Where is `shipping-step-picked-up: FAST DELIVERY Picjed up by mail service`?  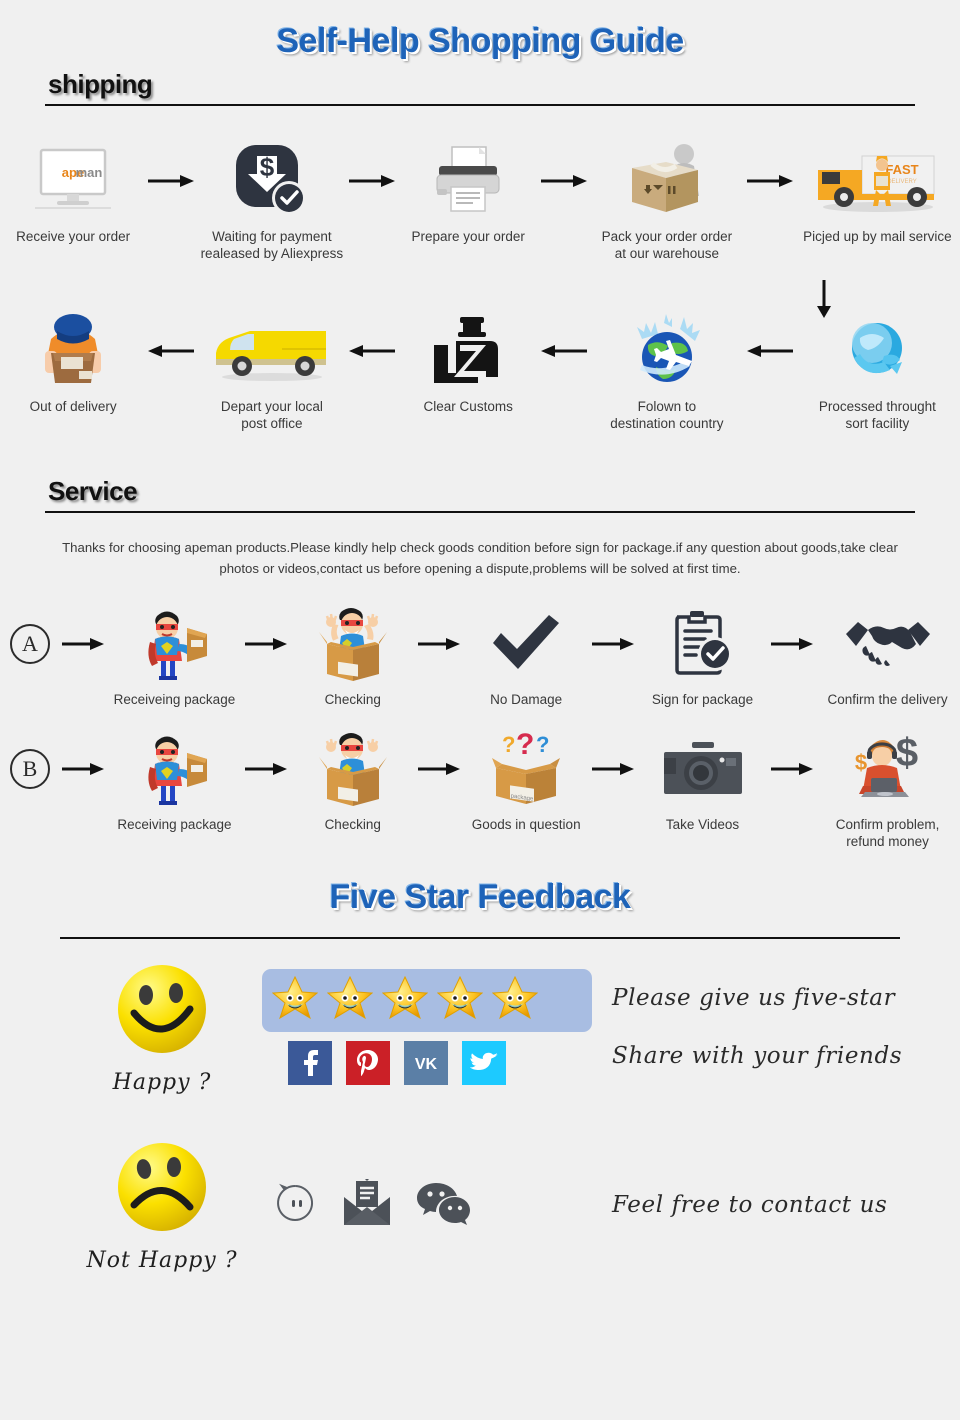
shipping-step-picked-up: FAST DELIVERY Picjed up by mail service is located at coordinates (877, 193).